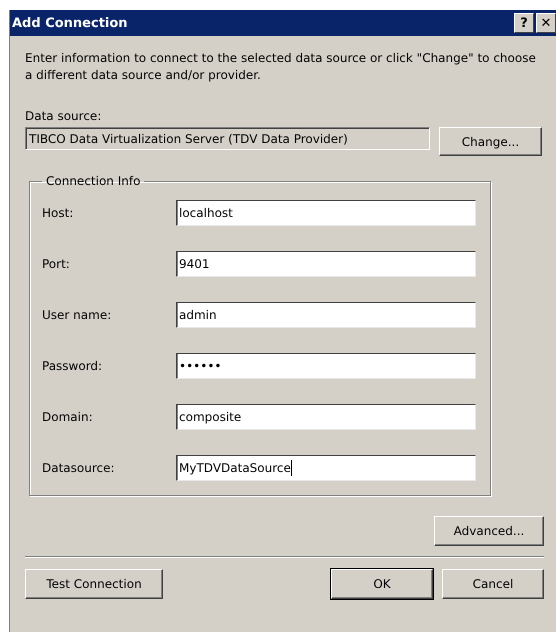  I want to click on field-label: User name:, so click(77, 315).